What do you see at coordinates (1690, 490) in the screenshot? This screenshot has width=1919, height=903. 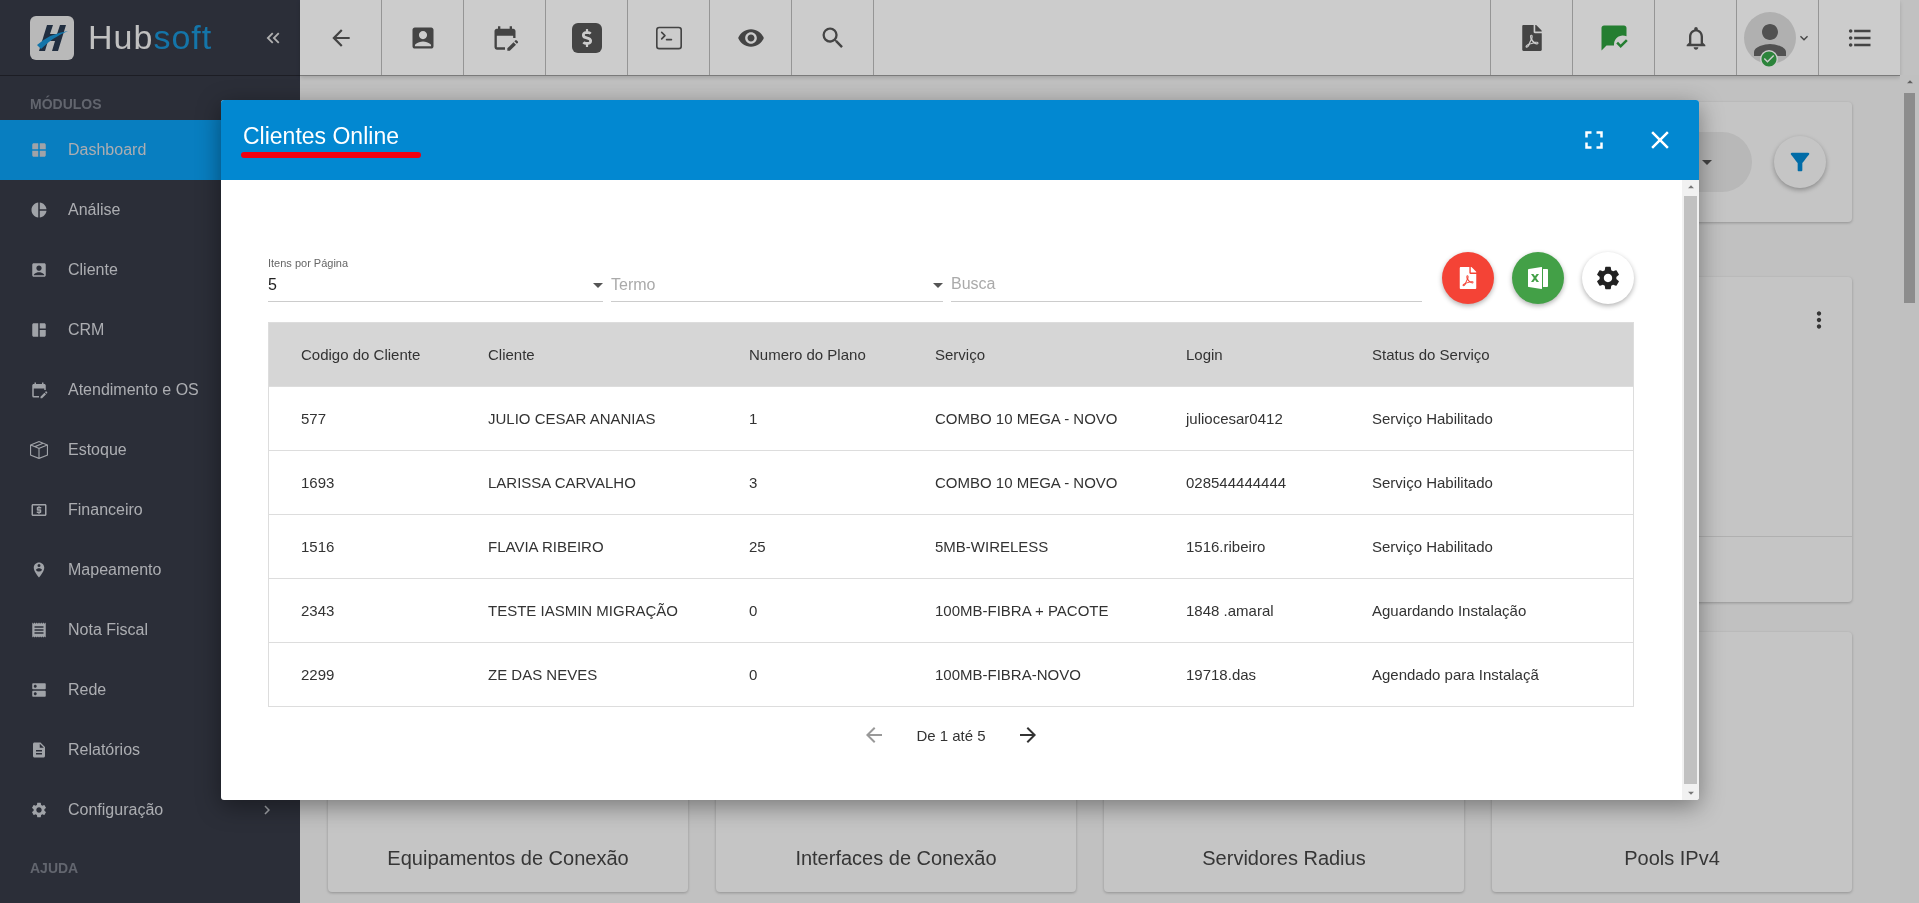 I see `modal-scrollbar` at bounding box center [1690, 490].